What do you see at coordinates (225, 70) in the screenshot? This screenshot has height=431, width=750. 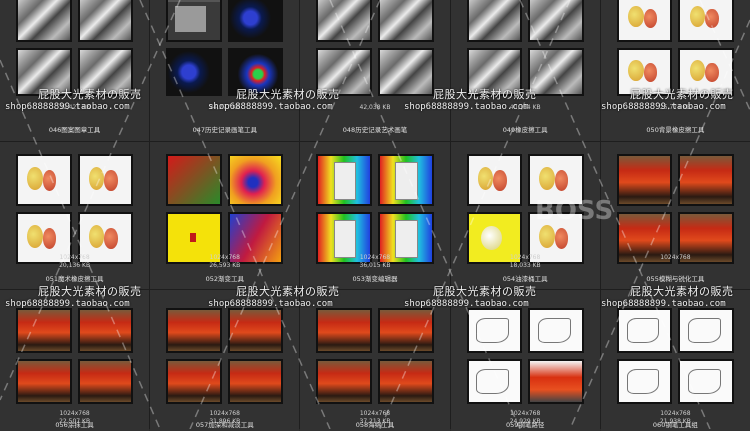 I see `file-item: 24,277 KB 047历史记录画笔工具` at bounding box center [225, 70].